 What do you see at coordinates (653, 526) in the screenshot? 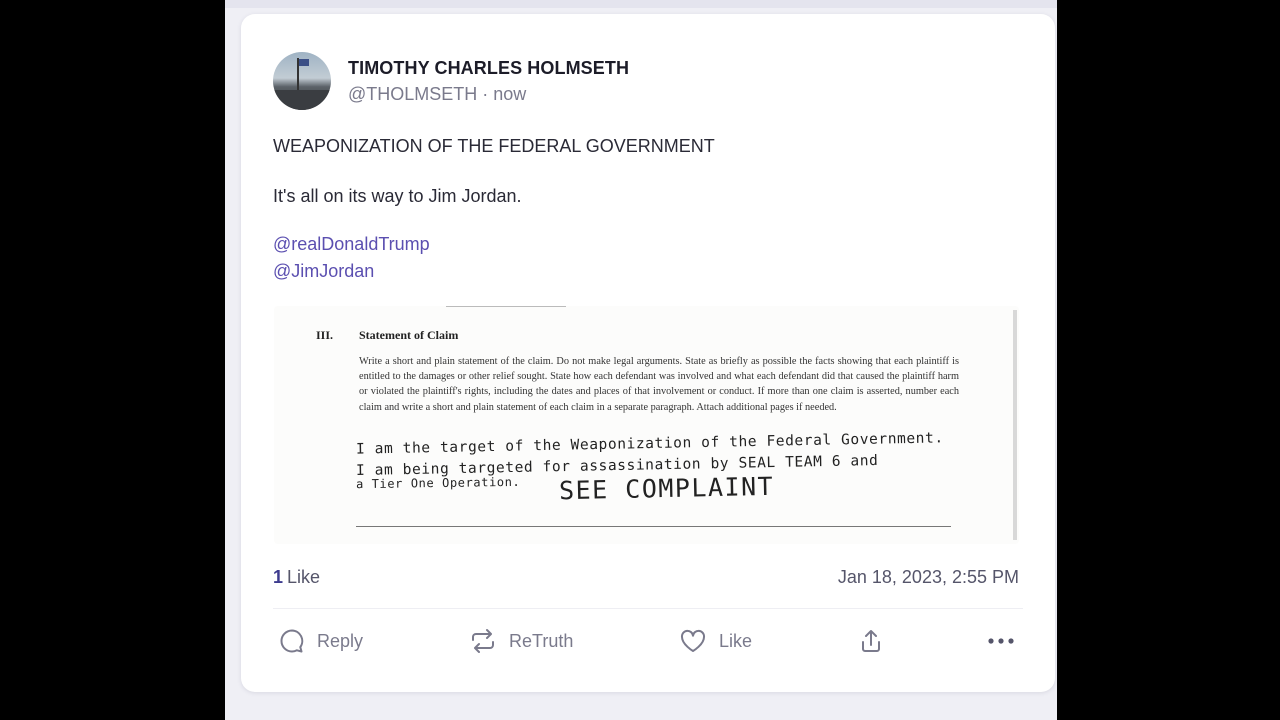
I see `doc-bottom-rule` at bounding box center [653, 526].